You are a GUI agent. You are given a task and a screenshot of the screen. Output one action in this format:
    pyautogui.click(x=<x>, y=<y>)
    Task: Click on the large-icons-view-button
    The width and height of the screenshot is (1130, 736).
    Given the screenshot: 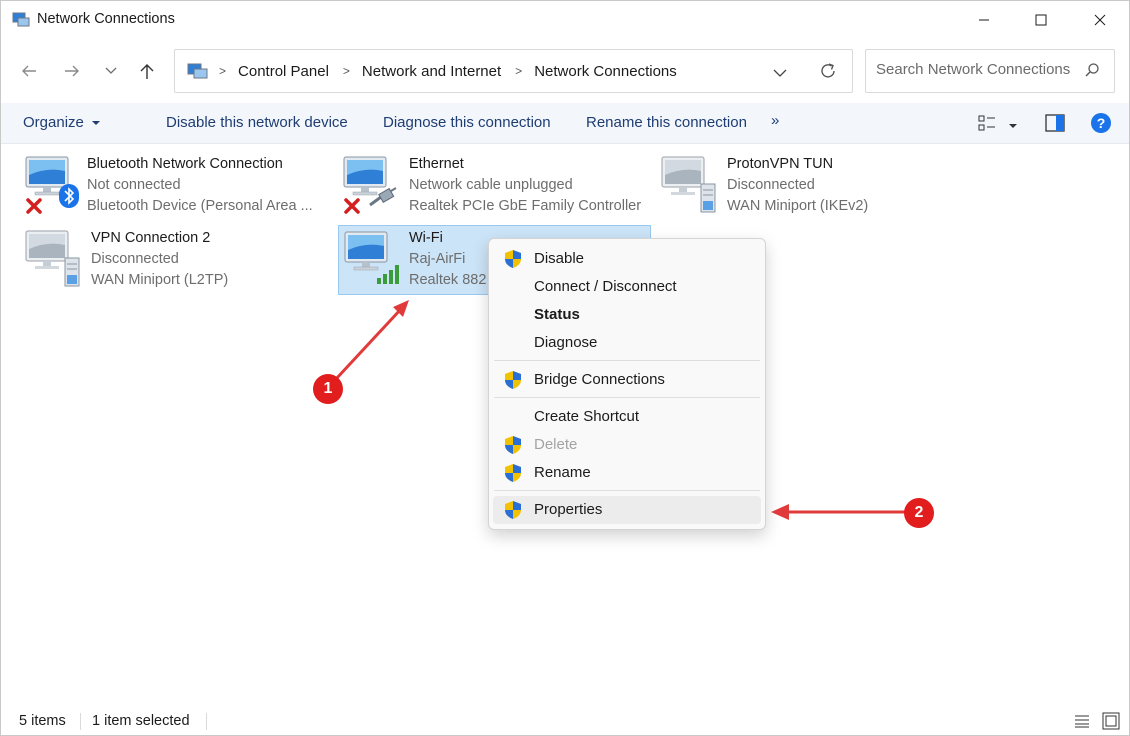 What is the action you would take?
    pyautogui.click(x=1111, y=723)
    